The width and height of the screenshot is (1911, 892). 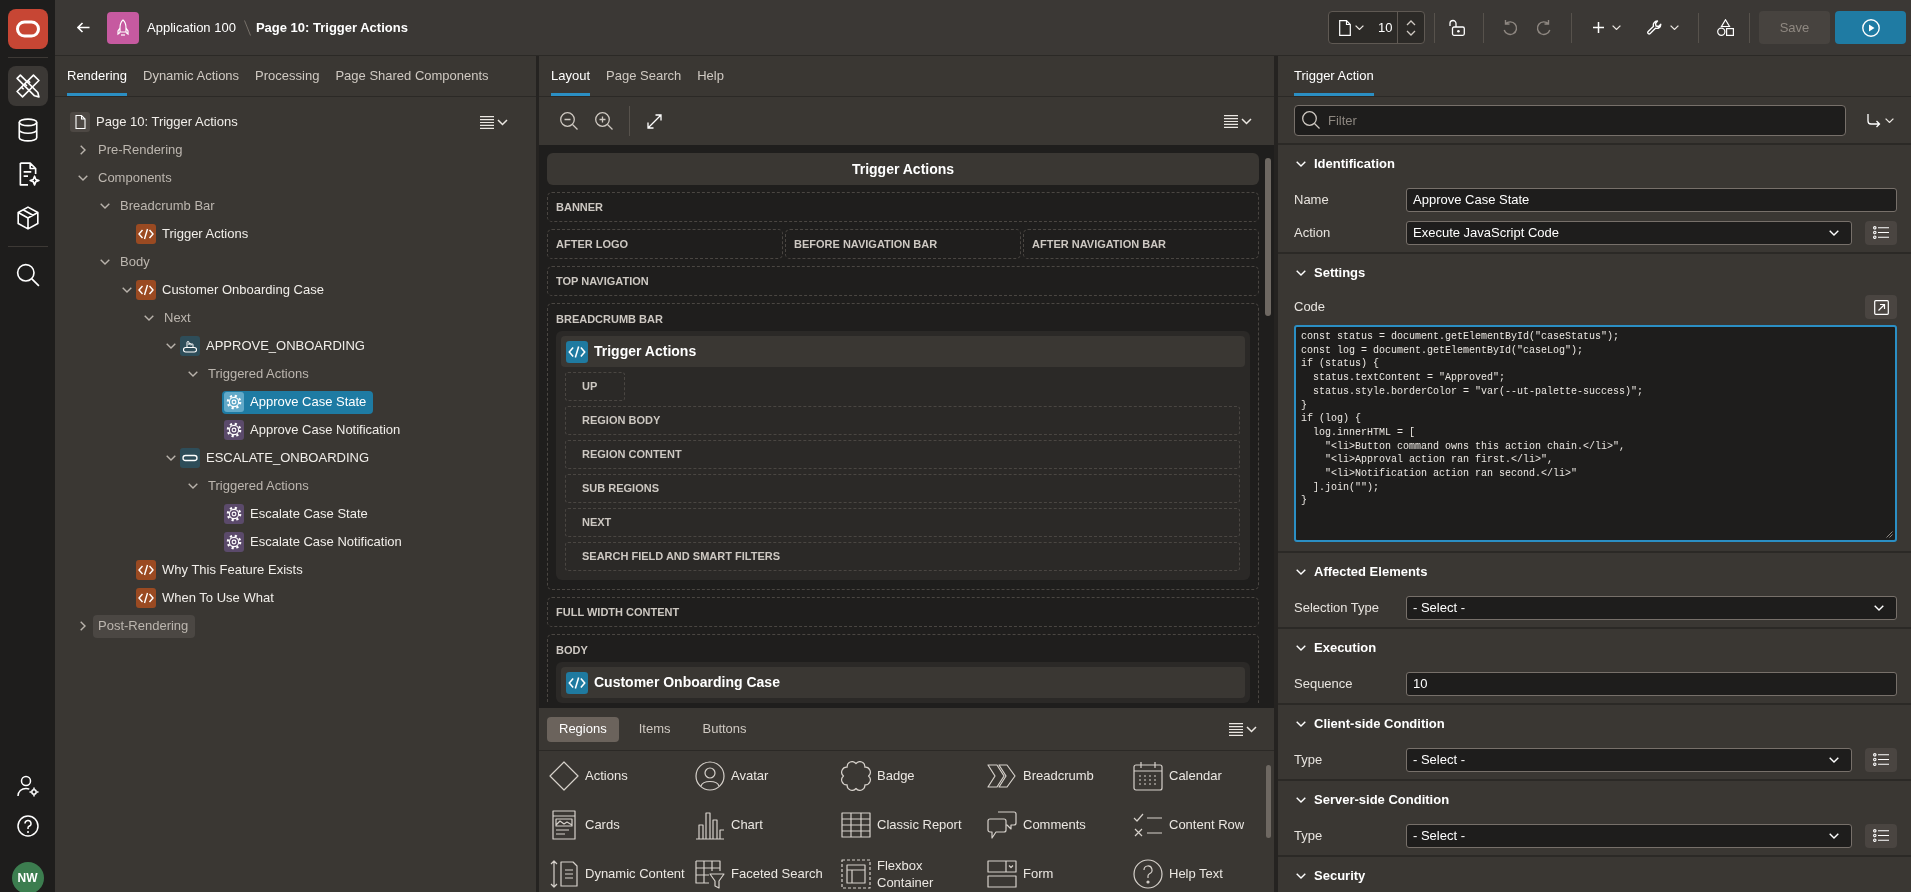 What do you see at coordinates (298, 514) in the screenshot?
I see `tree-item: Escalate Case State` at bounding box center [298, 514].